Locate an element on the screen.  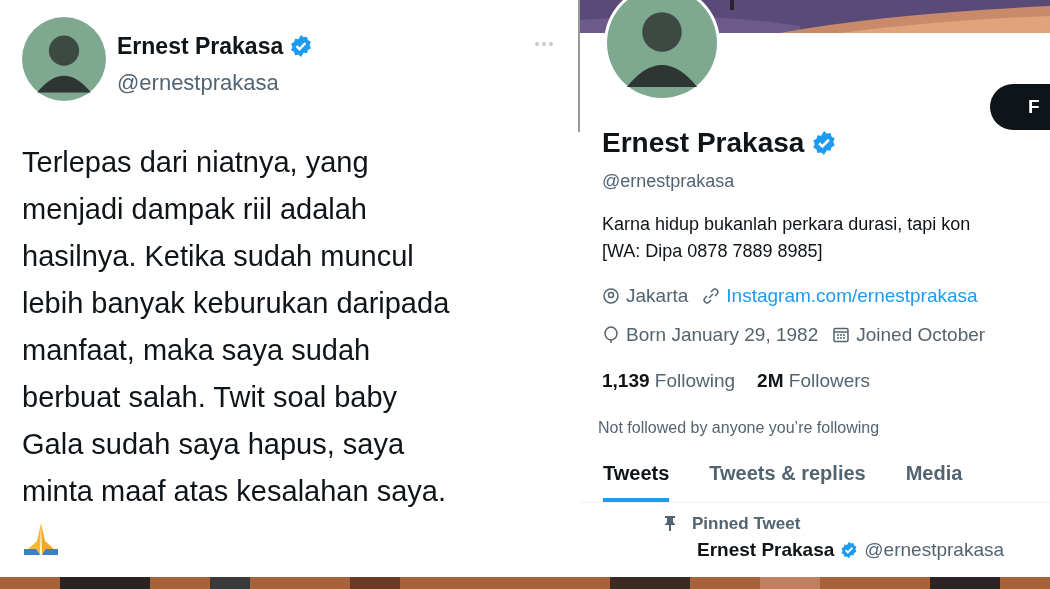
profile-name: Ernest Prakasa is located at coordinates (703, 143).